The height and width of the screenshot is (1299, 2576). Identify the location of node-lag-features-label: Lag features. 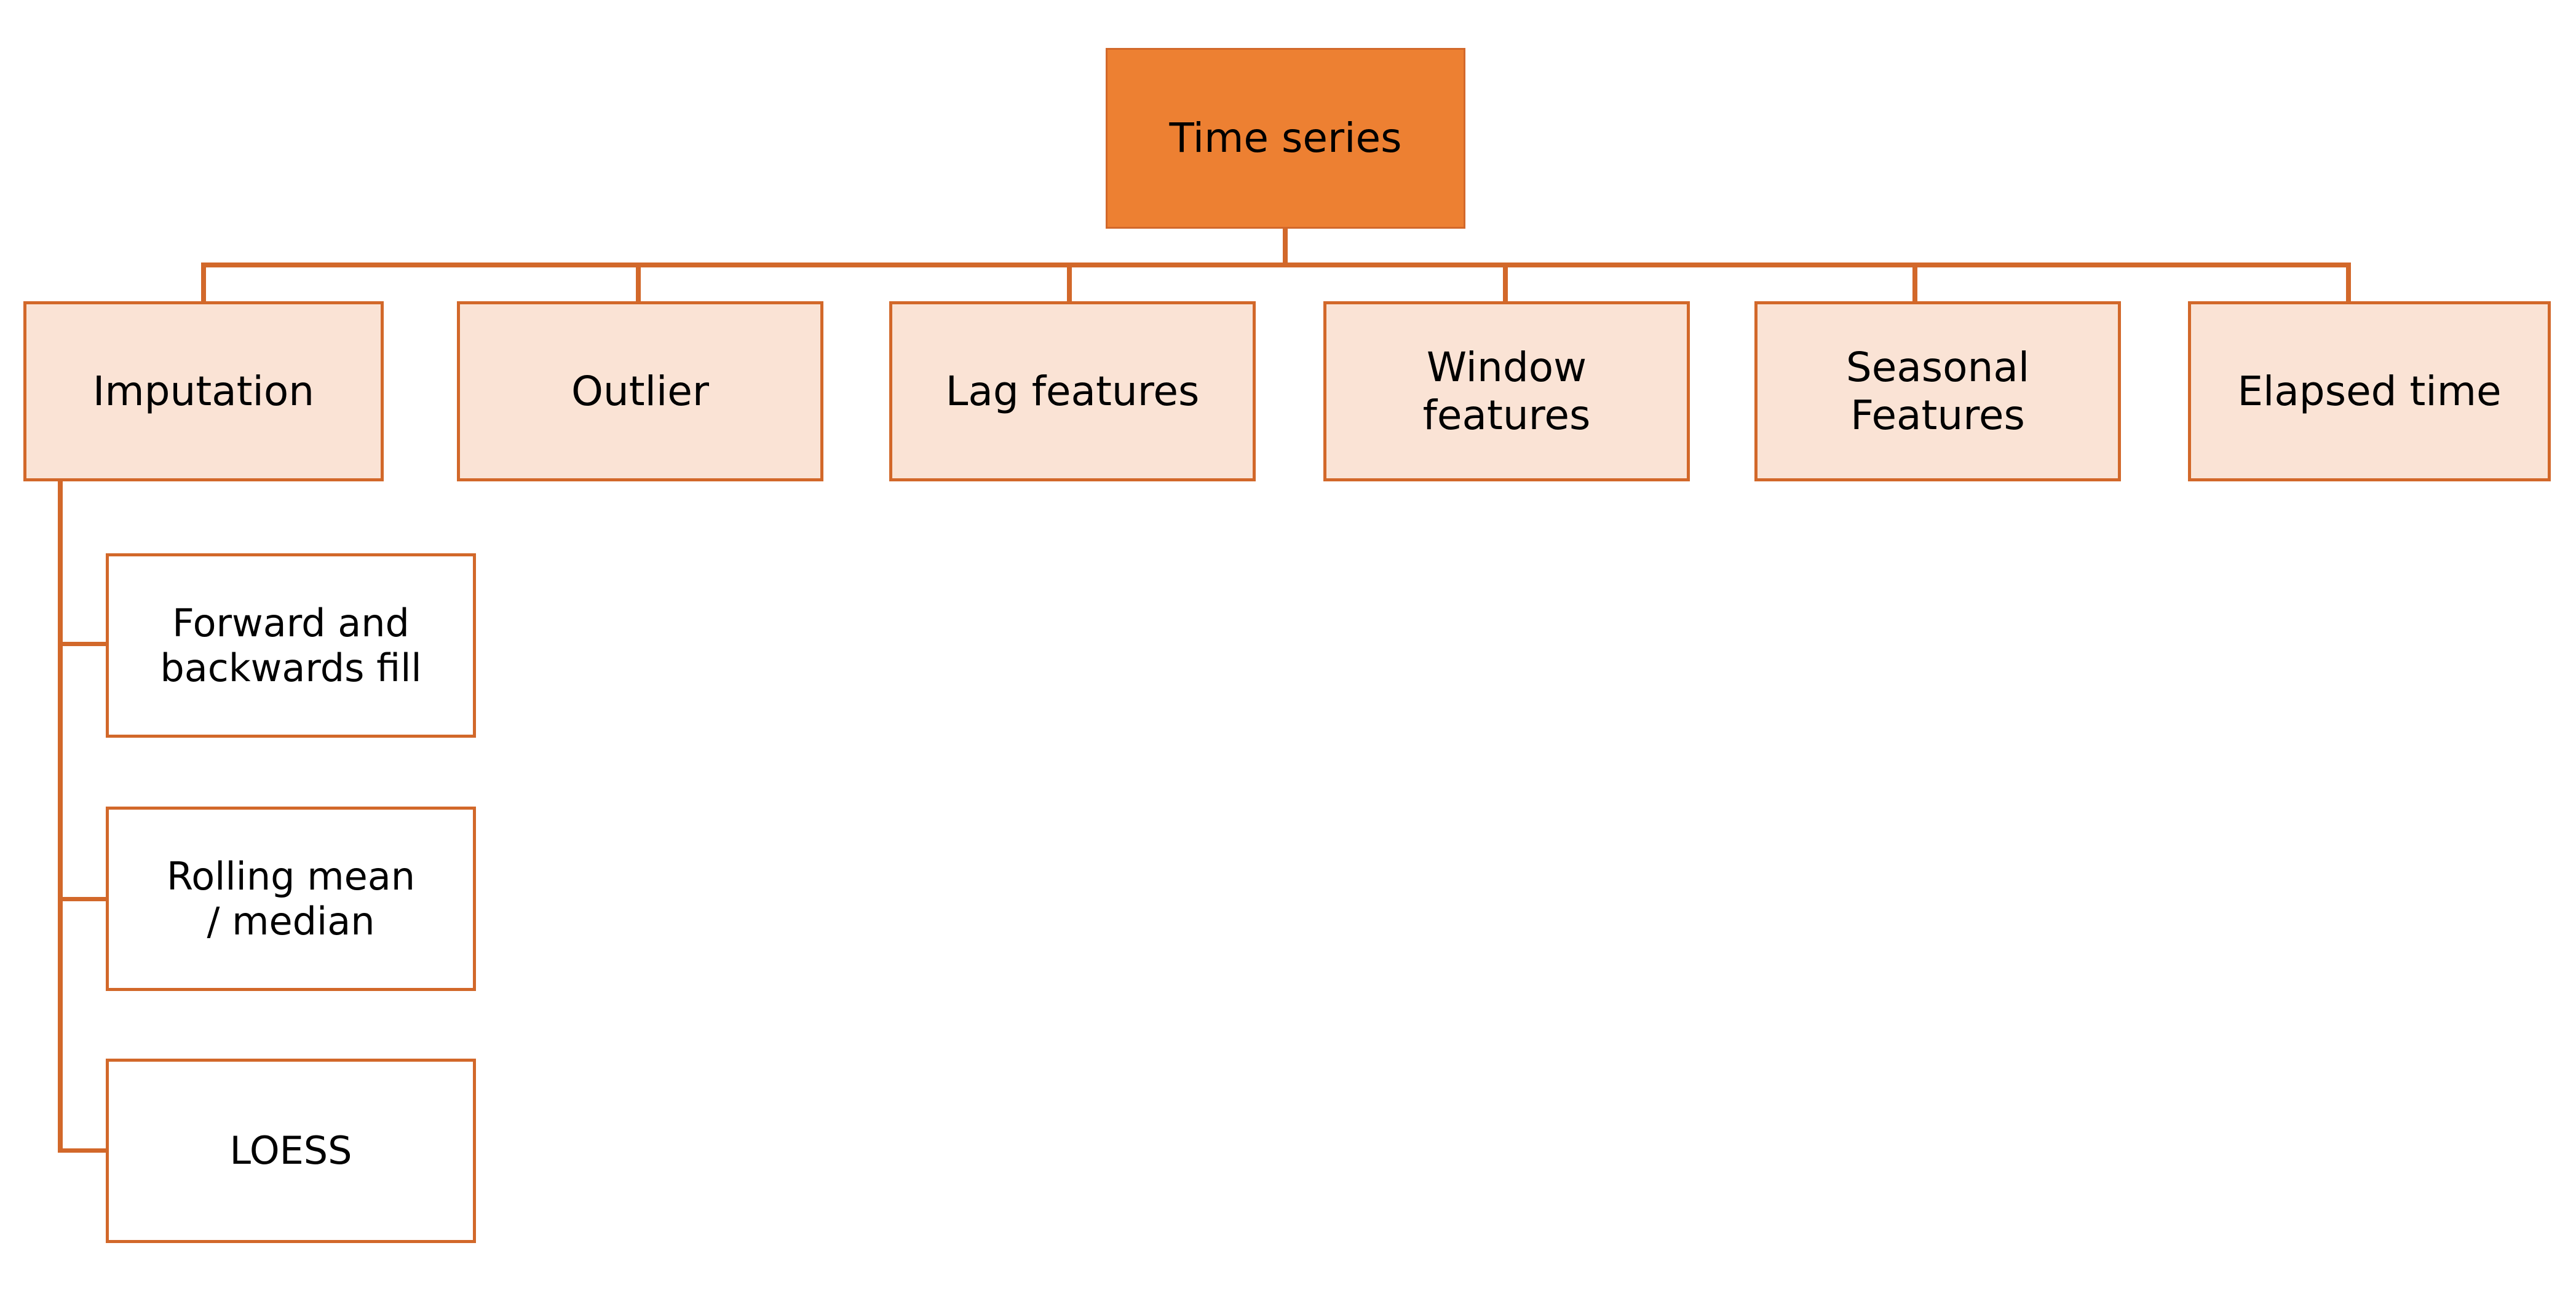
(1072, 391).